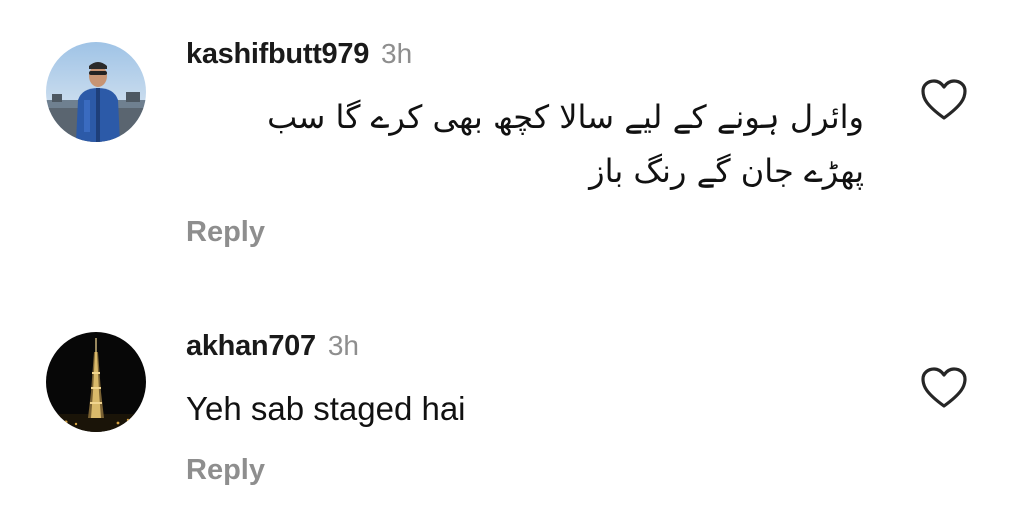 The width and height of the screenshot is (1024, 514). I want to click on avatar-man-image, so click(96, 92).